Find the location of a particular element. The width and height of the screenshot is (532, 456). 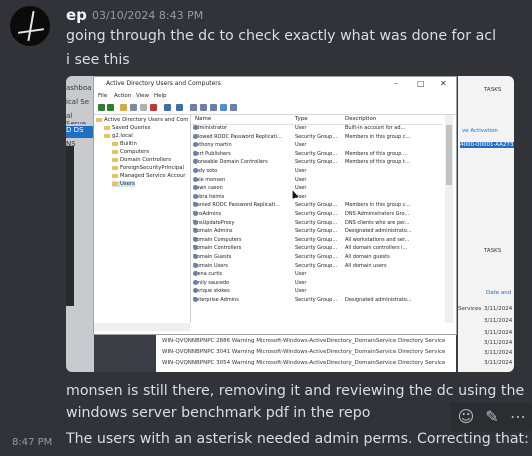

add-reaction-icon: ☺ is located at coordinates (466, 417).